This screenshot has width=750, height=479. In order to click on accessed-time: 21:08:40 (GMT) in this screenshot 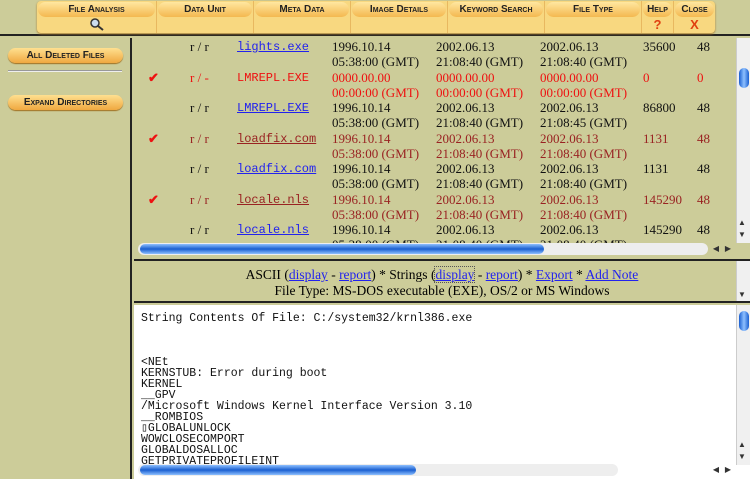, I will do `click(480, 214)`.